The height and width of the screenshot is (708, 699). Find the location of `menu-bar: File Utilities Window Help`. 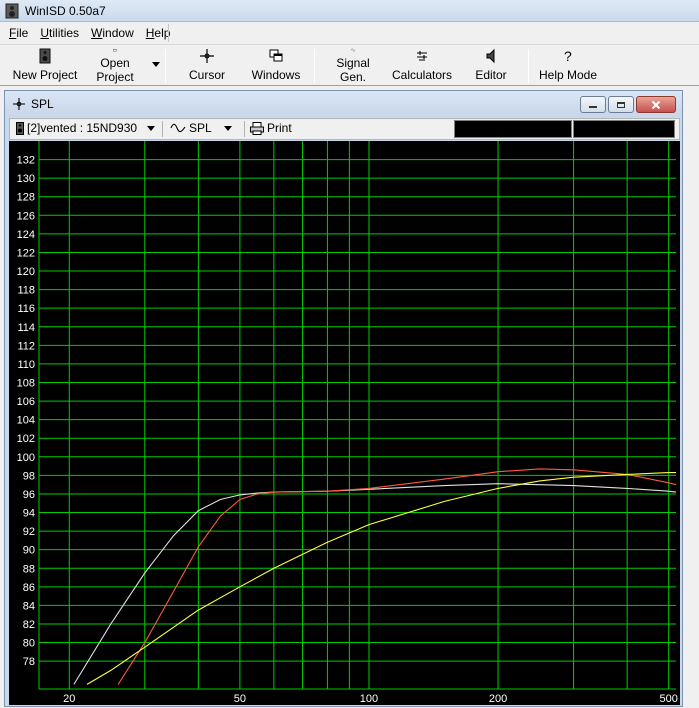

menu-bar: File Utilities Window Help is located at coordinates (349, 33).